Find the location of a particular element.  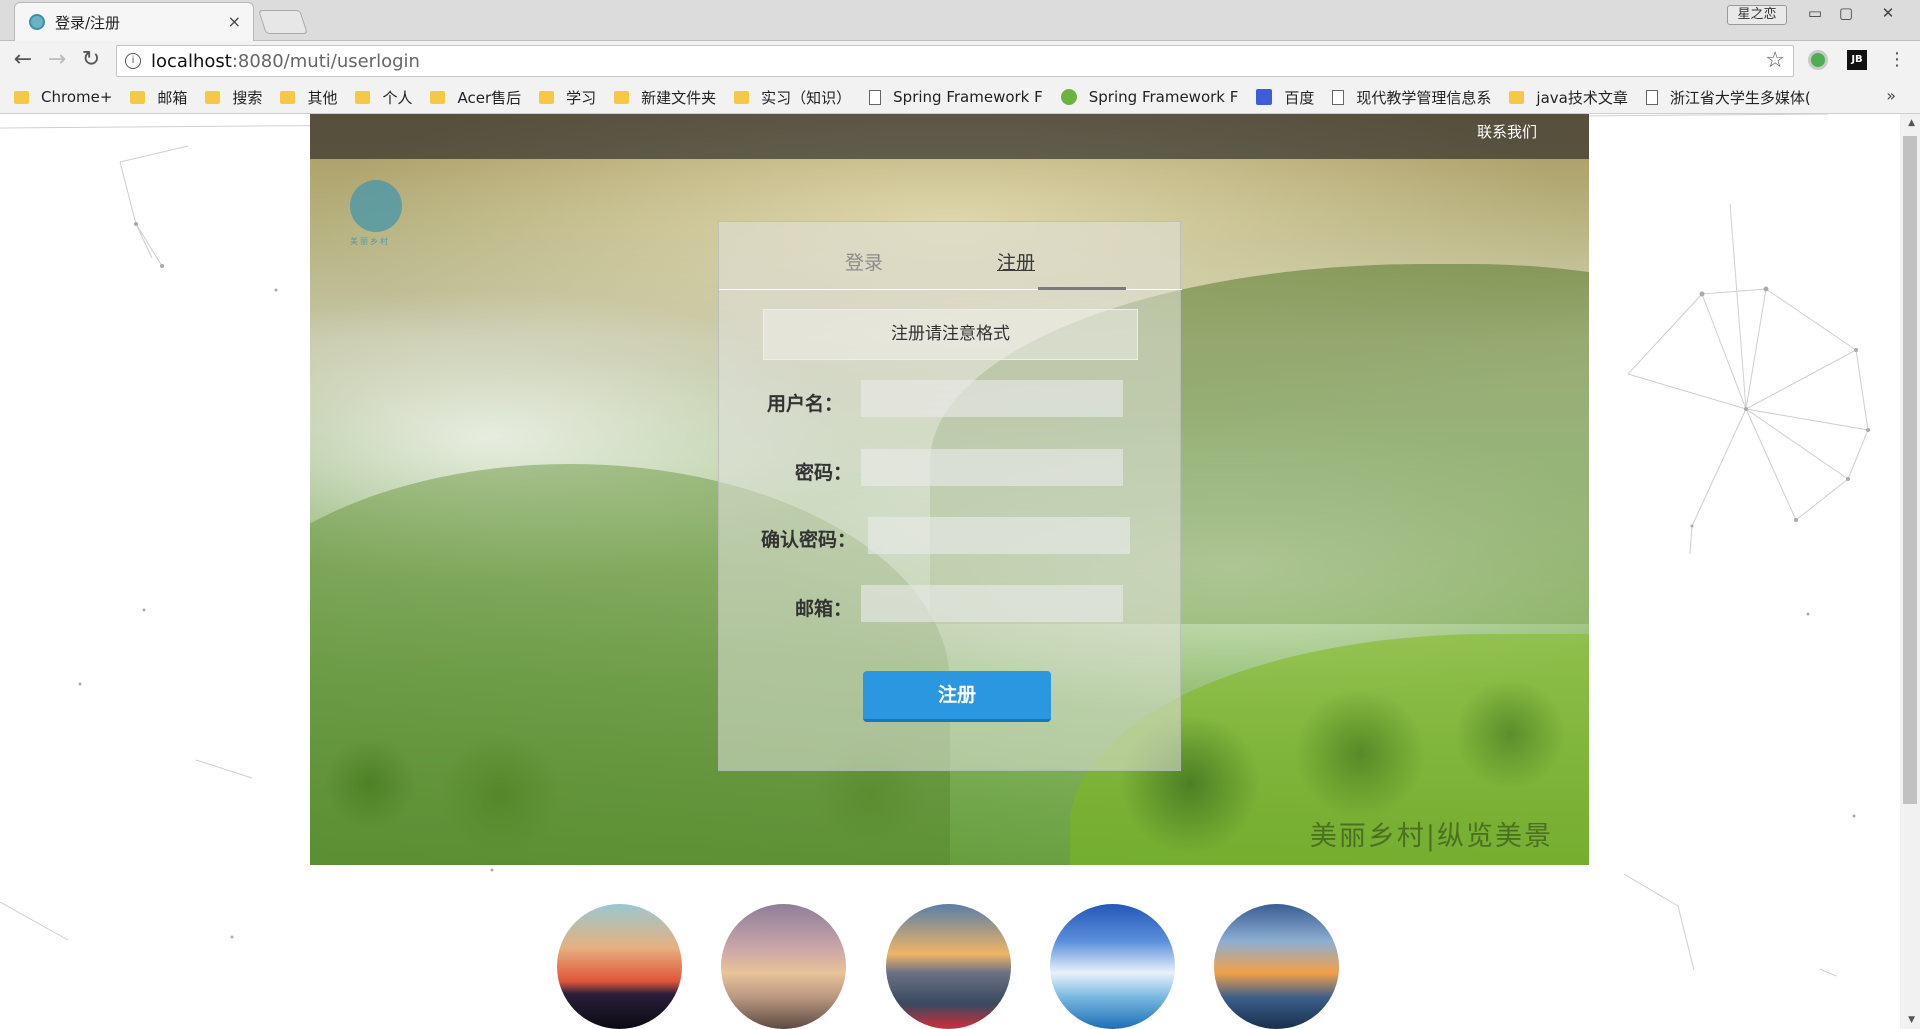

email-input is located at coordinates (992, 603).